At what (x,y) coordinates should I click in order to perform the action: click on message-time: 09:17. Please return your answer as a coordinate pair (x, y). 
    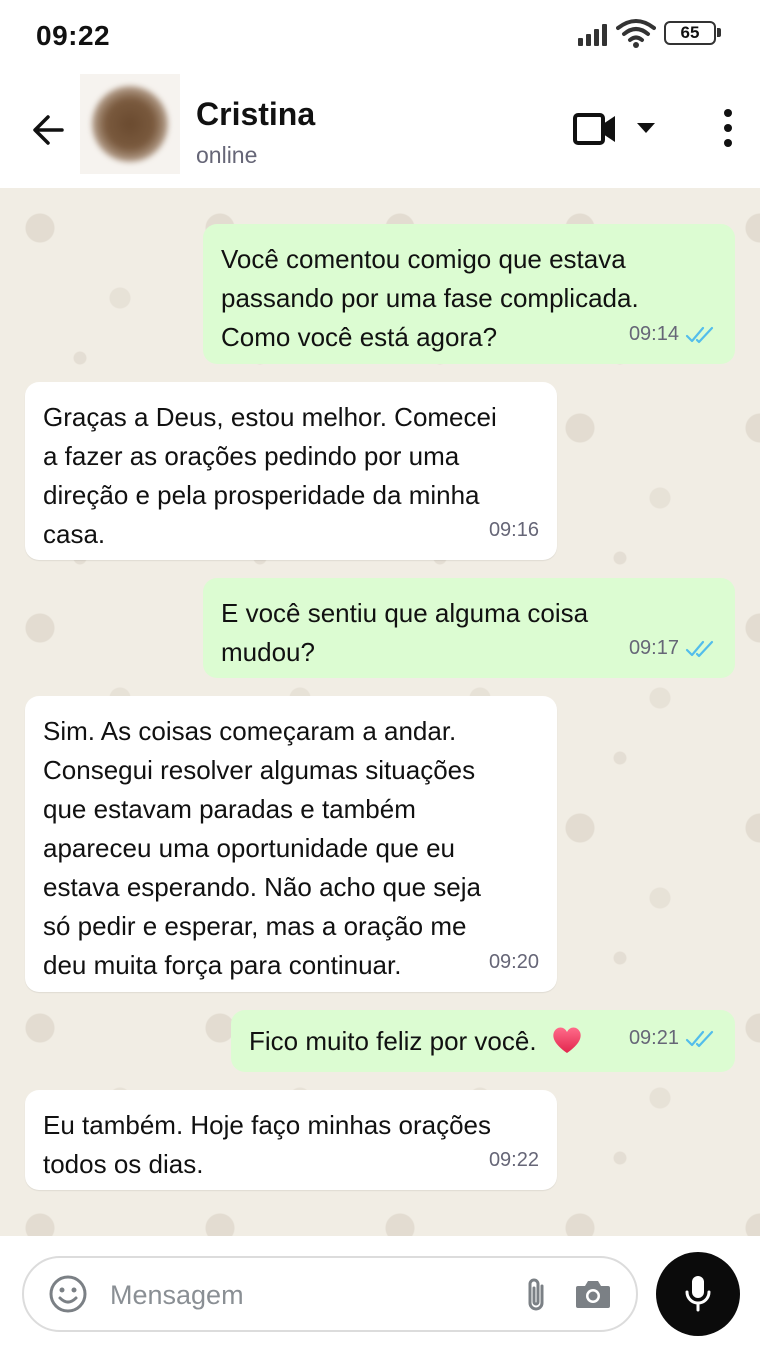
    Looking at the image, I should click on (653, 648).